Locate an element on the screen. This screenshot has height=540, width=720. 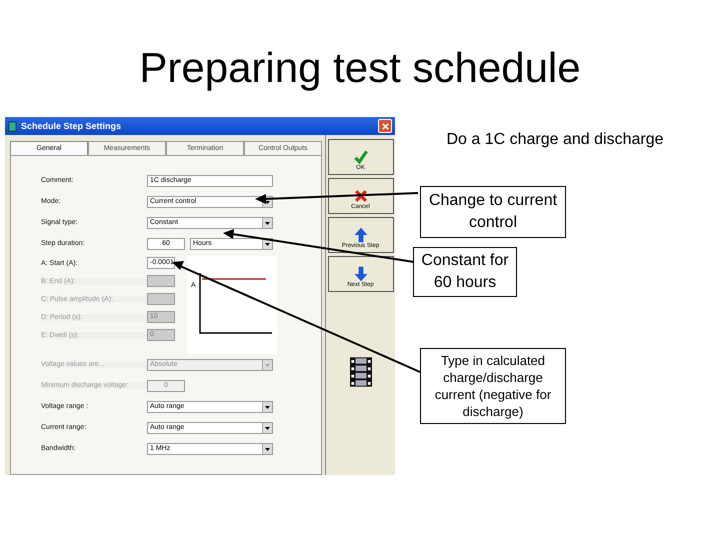
film-strip-icon is located at coordinates (361, 372).